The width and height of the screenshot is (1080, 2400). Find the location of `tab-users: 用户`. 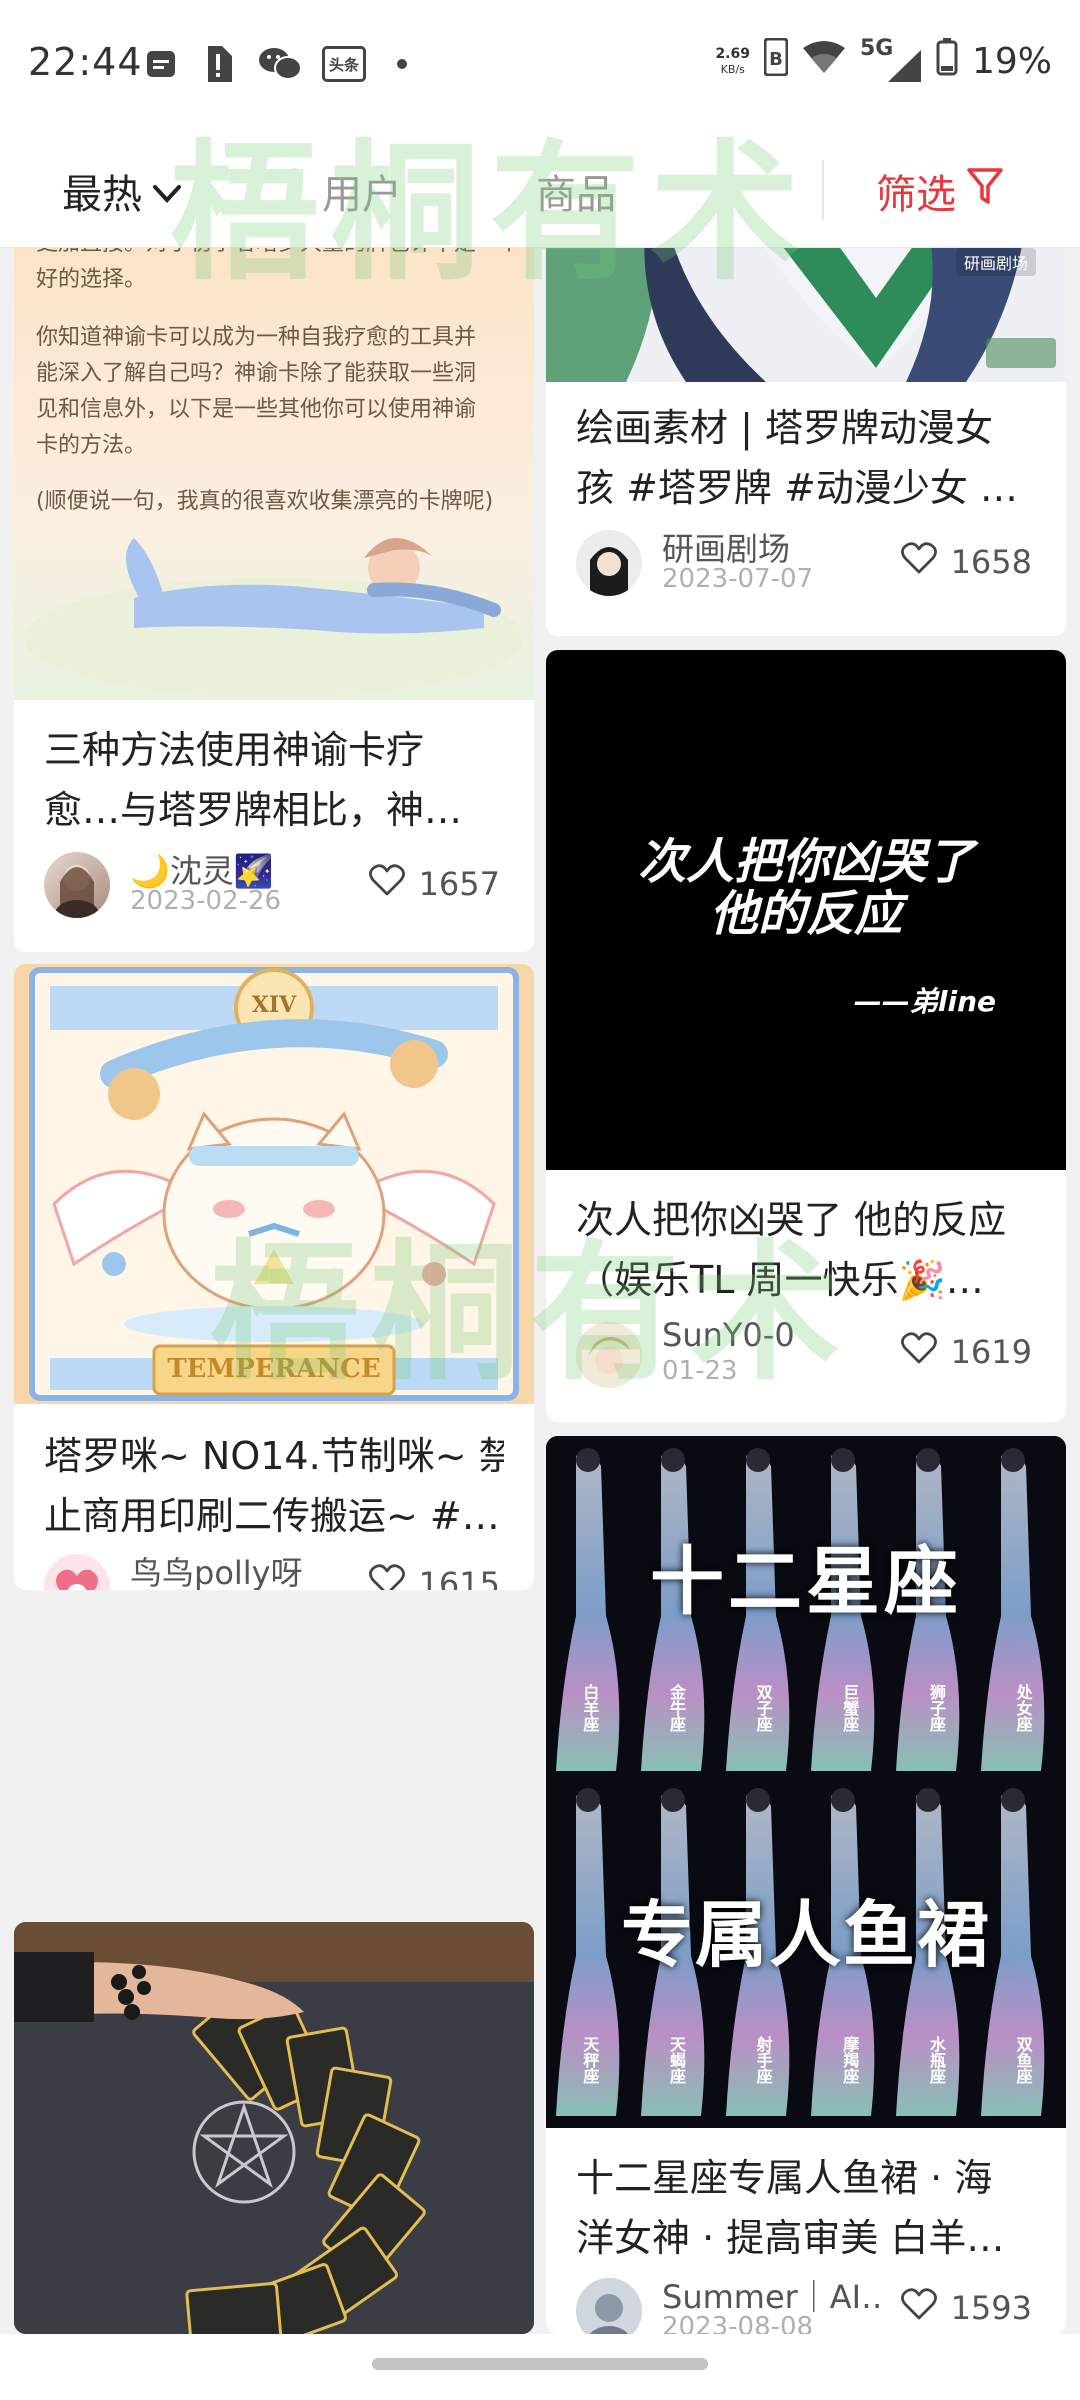

tab-users: 用户 is located at coordinates (362, 191).